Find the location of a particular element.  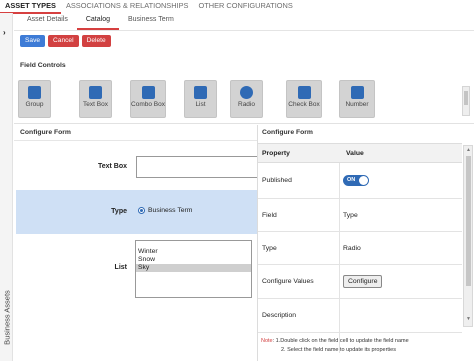

list-option-selected: Sky is located at coordinates (193, 268).